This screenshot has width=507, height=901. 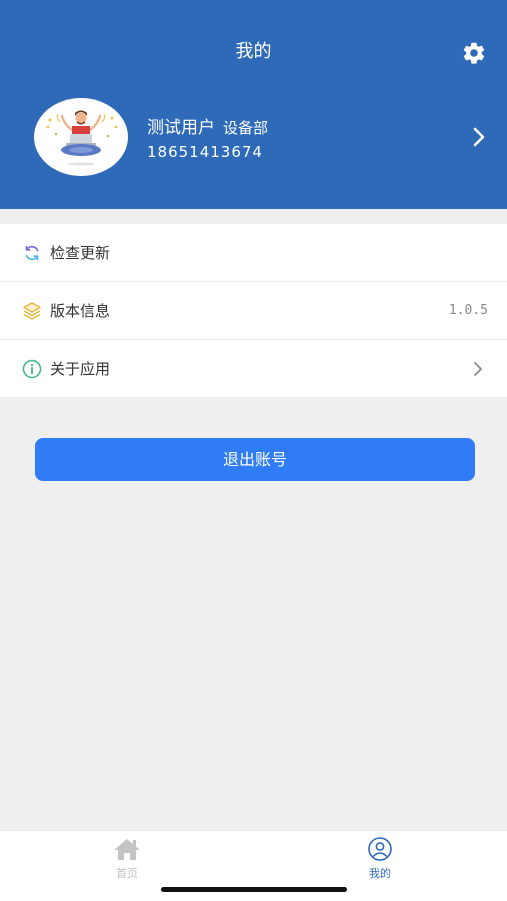 What do you see at coordinates (380, 873) in the screenshot?
I see `tab-label: 我的` at bounding box center [380, 873].